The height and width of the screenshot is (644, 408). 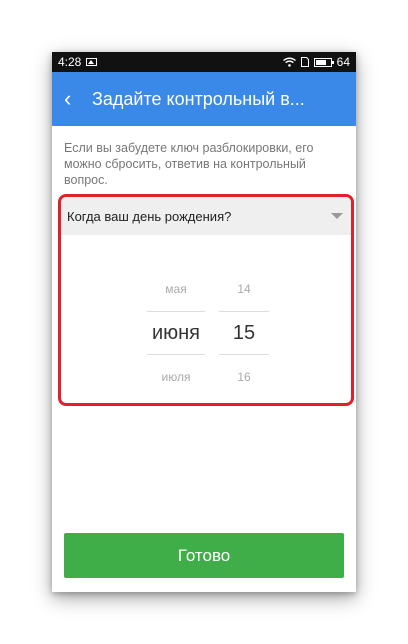 I want to click on day-wheel: 14 15 16, so click(x=244, y=333).